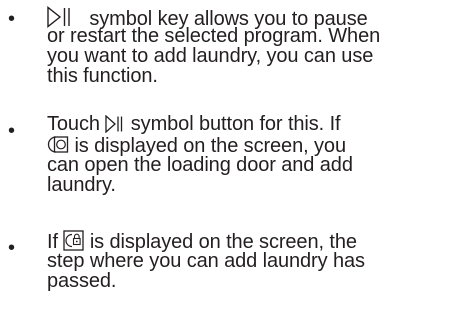 The image size is (451, 319). I want to click on text-line: this function., so click(102, 76).